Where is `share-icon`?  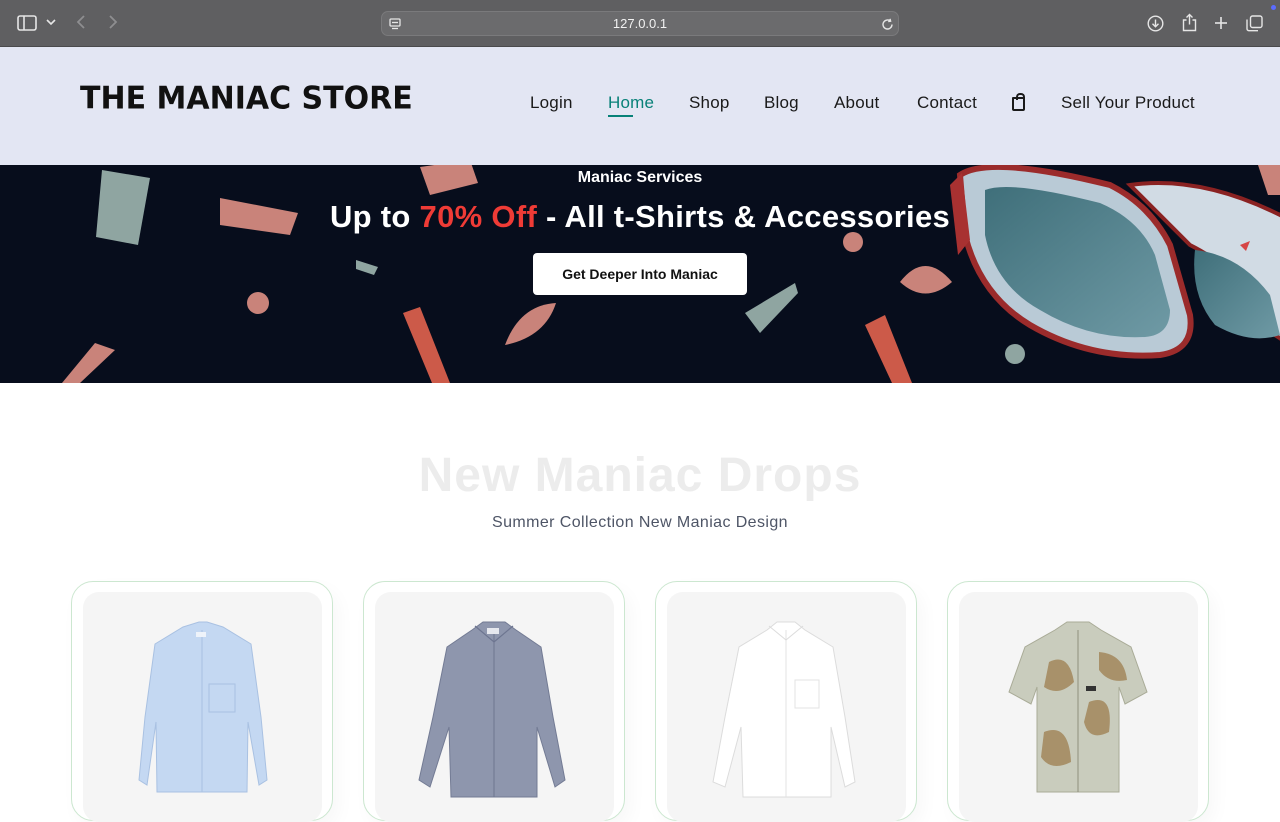
share-icon is located at coordinates (1189, 22).